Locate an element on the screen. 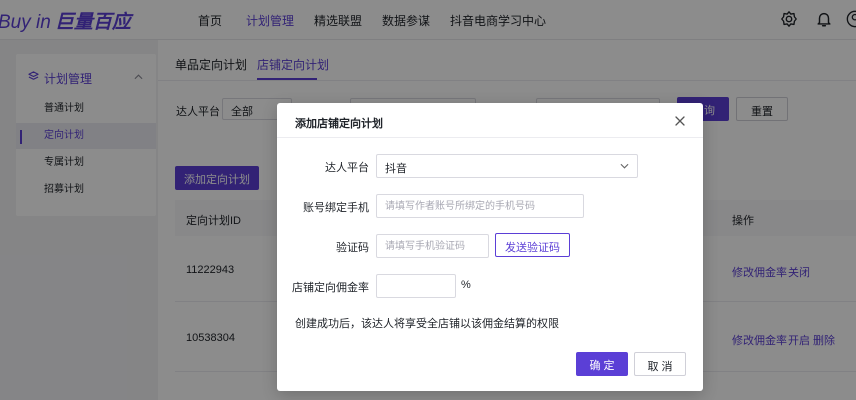 This screenshot has height=400, width=856. close-icon is located at coordinates (680, 121).